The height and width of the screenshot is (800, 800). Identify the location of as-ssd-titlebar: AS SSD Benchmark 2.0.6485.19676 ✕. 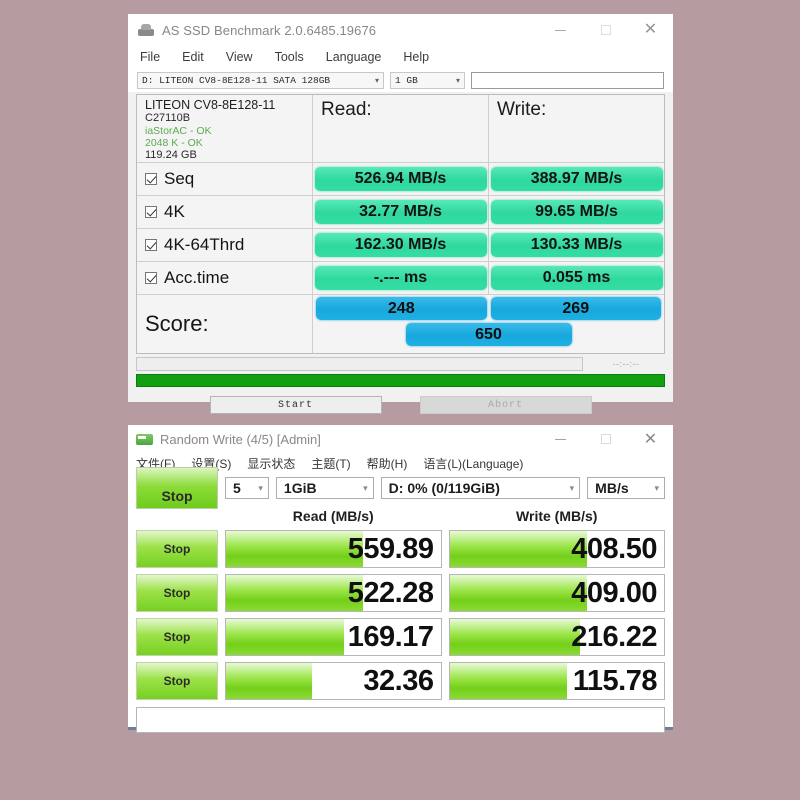
(400, 30).